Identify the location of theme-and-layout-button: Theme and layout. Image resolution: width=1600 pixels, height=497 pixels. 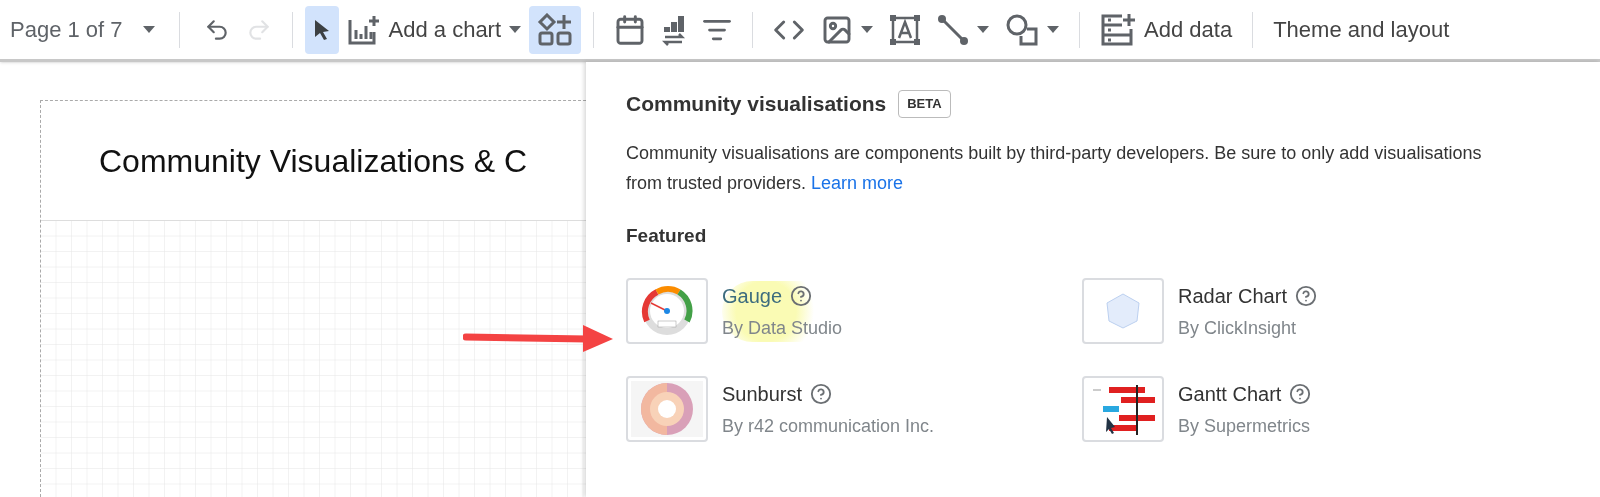
(1361, 29).